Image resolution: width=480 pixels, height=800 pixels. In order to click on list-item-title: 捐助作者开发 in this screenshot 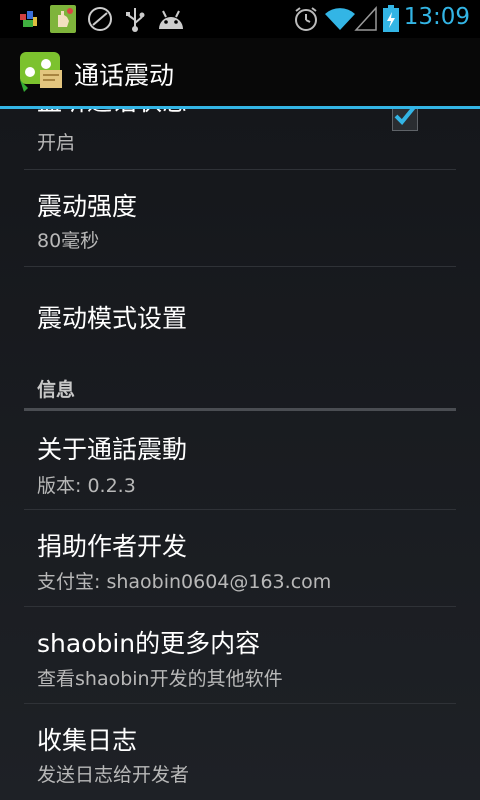, I will do `click(112, 546)`.